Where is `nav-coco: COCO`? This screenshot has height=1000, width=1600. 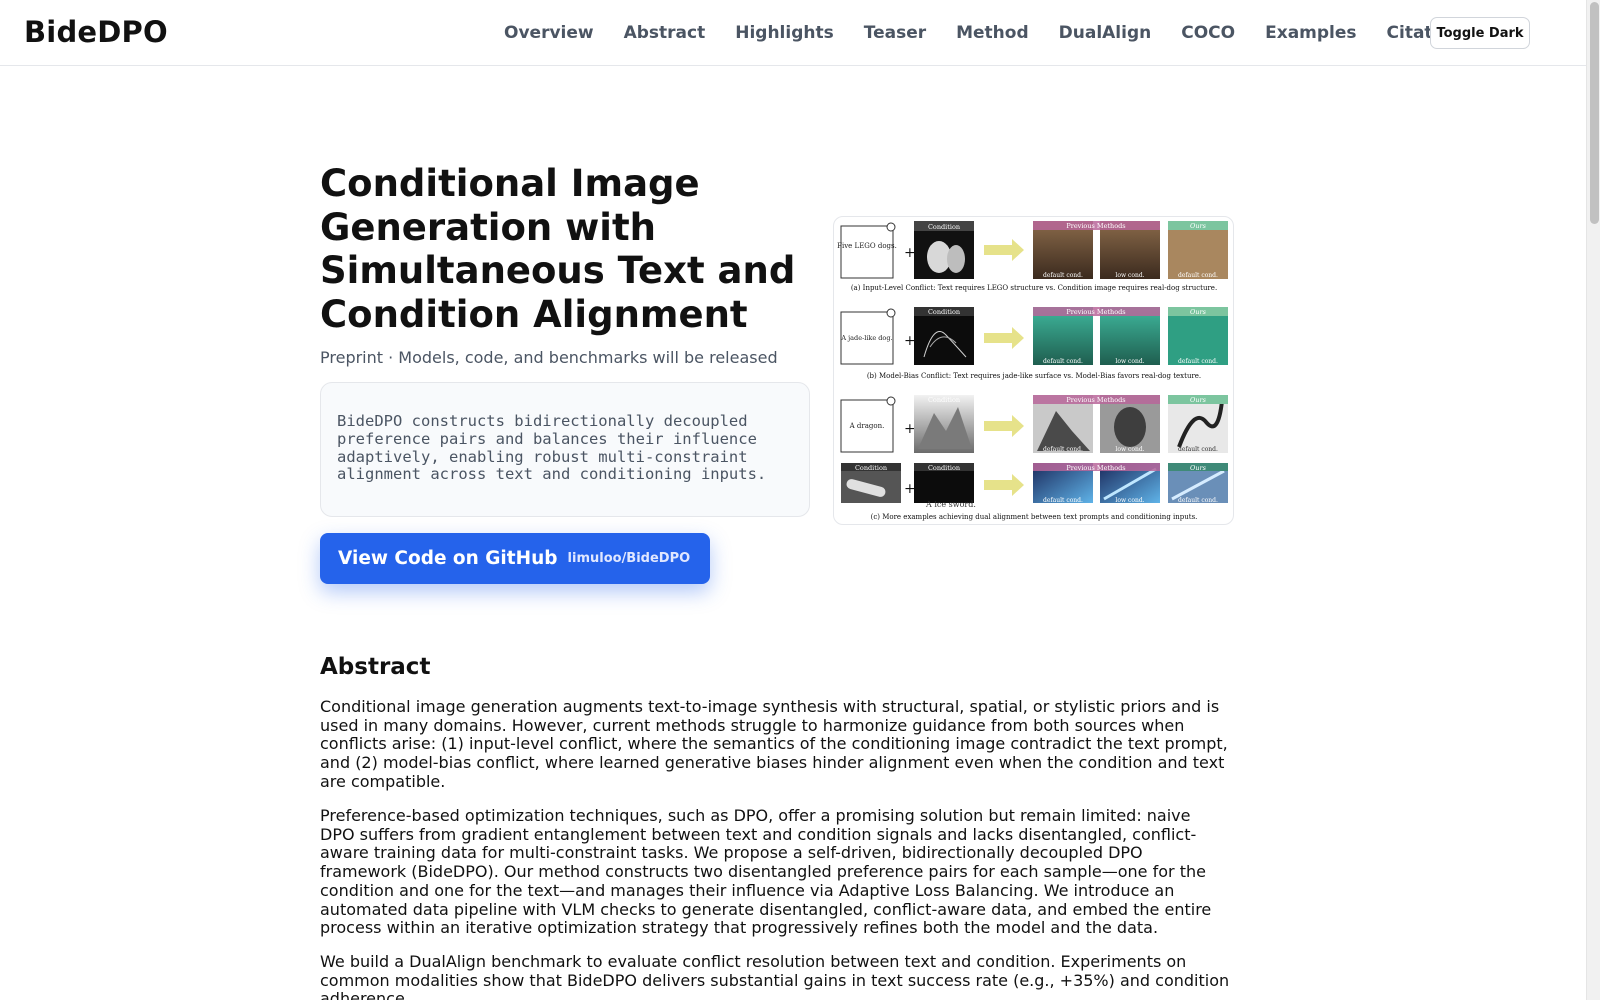
nav-coco: COCO is located at coordinates (1208, 33).